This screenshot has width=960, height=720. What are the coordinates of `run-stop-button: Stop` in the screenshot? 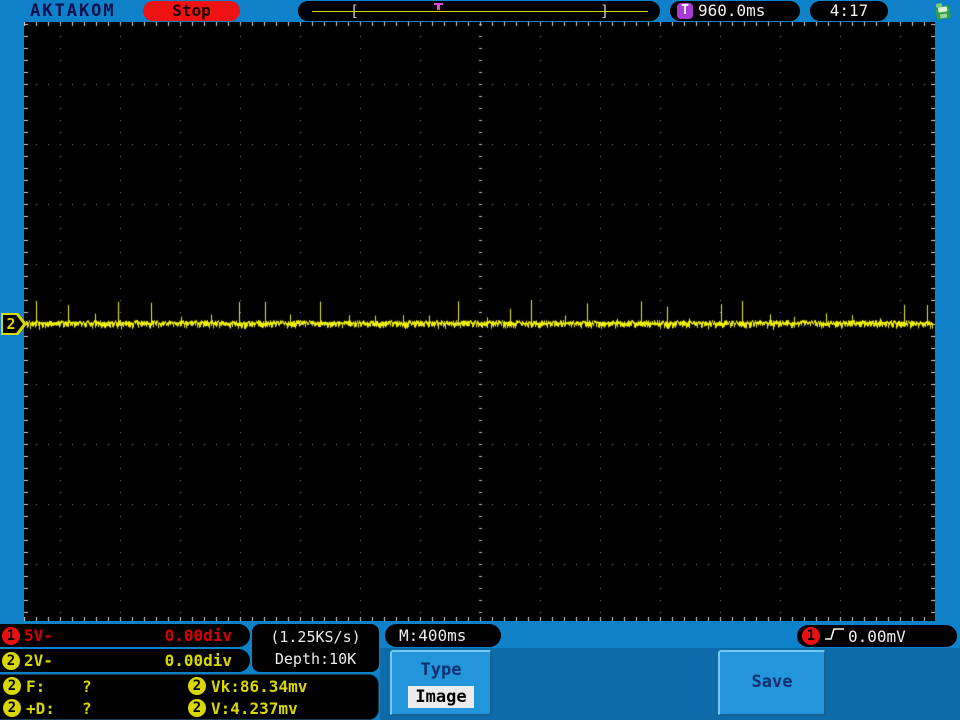 It's located at (191, 11).